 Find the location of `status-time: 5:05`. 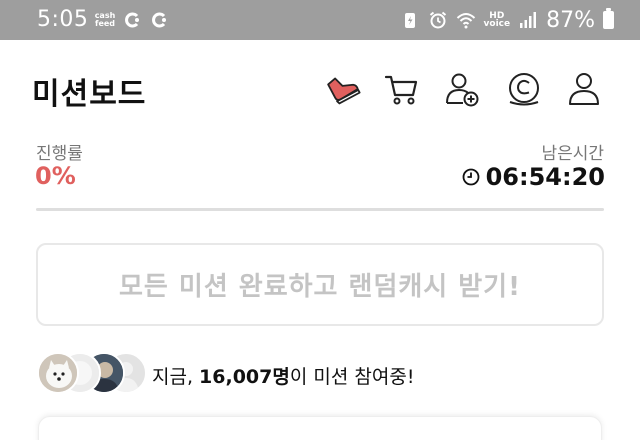

status-time: 5:05 is located at coordinates (63, 19).